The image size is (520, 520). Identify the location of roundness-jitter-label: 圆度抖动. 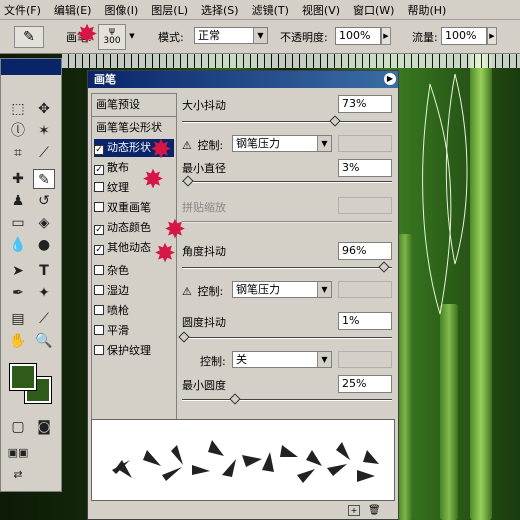
(204, 322).